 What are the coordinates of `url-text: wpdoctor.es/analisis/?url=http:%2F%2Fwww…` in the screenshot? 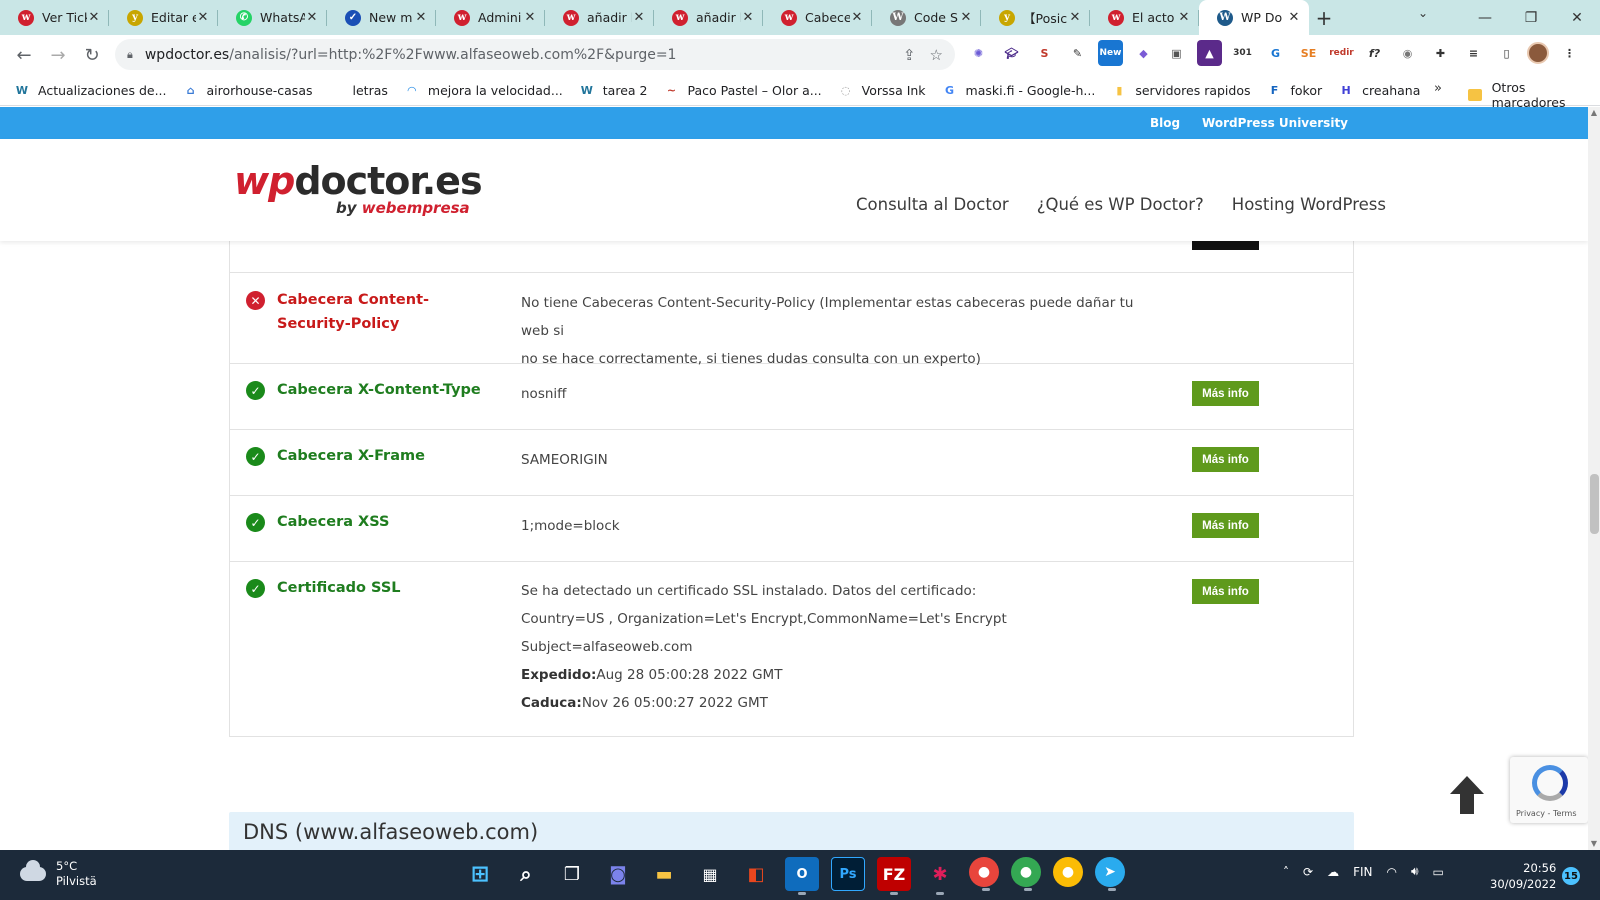 It's located at (517, 55).